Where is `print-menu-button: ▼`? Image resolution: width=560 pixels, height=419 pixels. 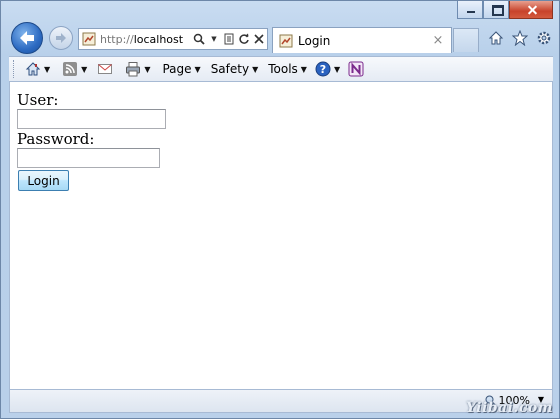 print-menu-button: ▼ is located at coordinates (137, 69).